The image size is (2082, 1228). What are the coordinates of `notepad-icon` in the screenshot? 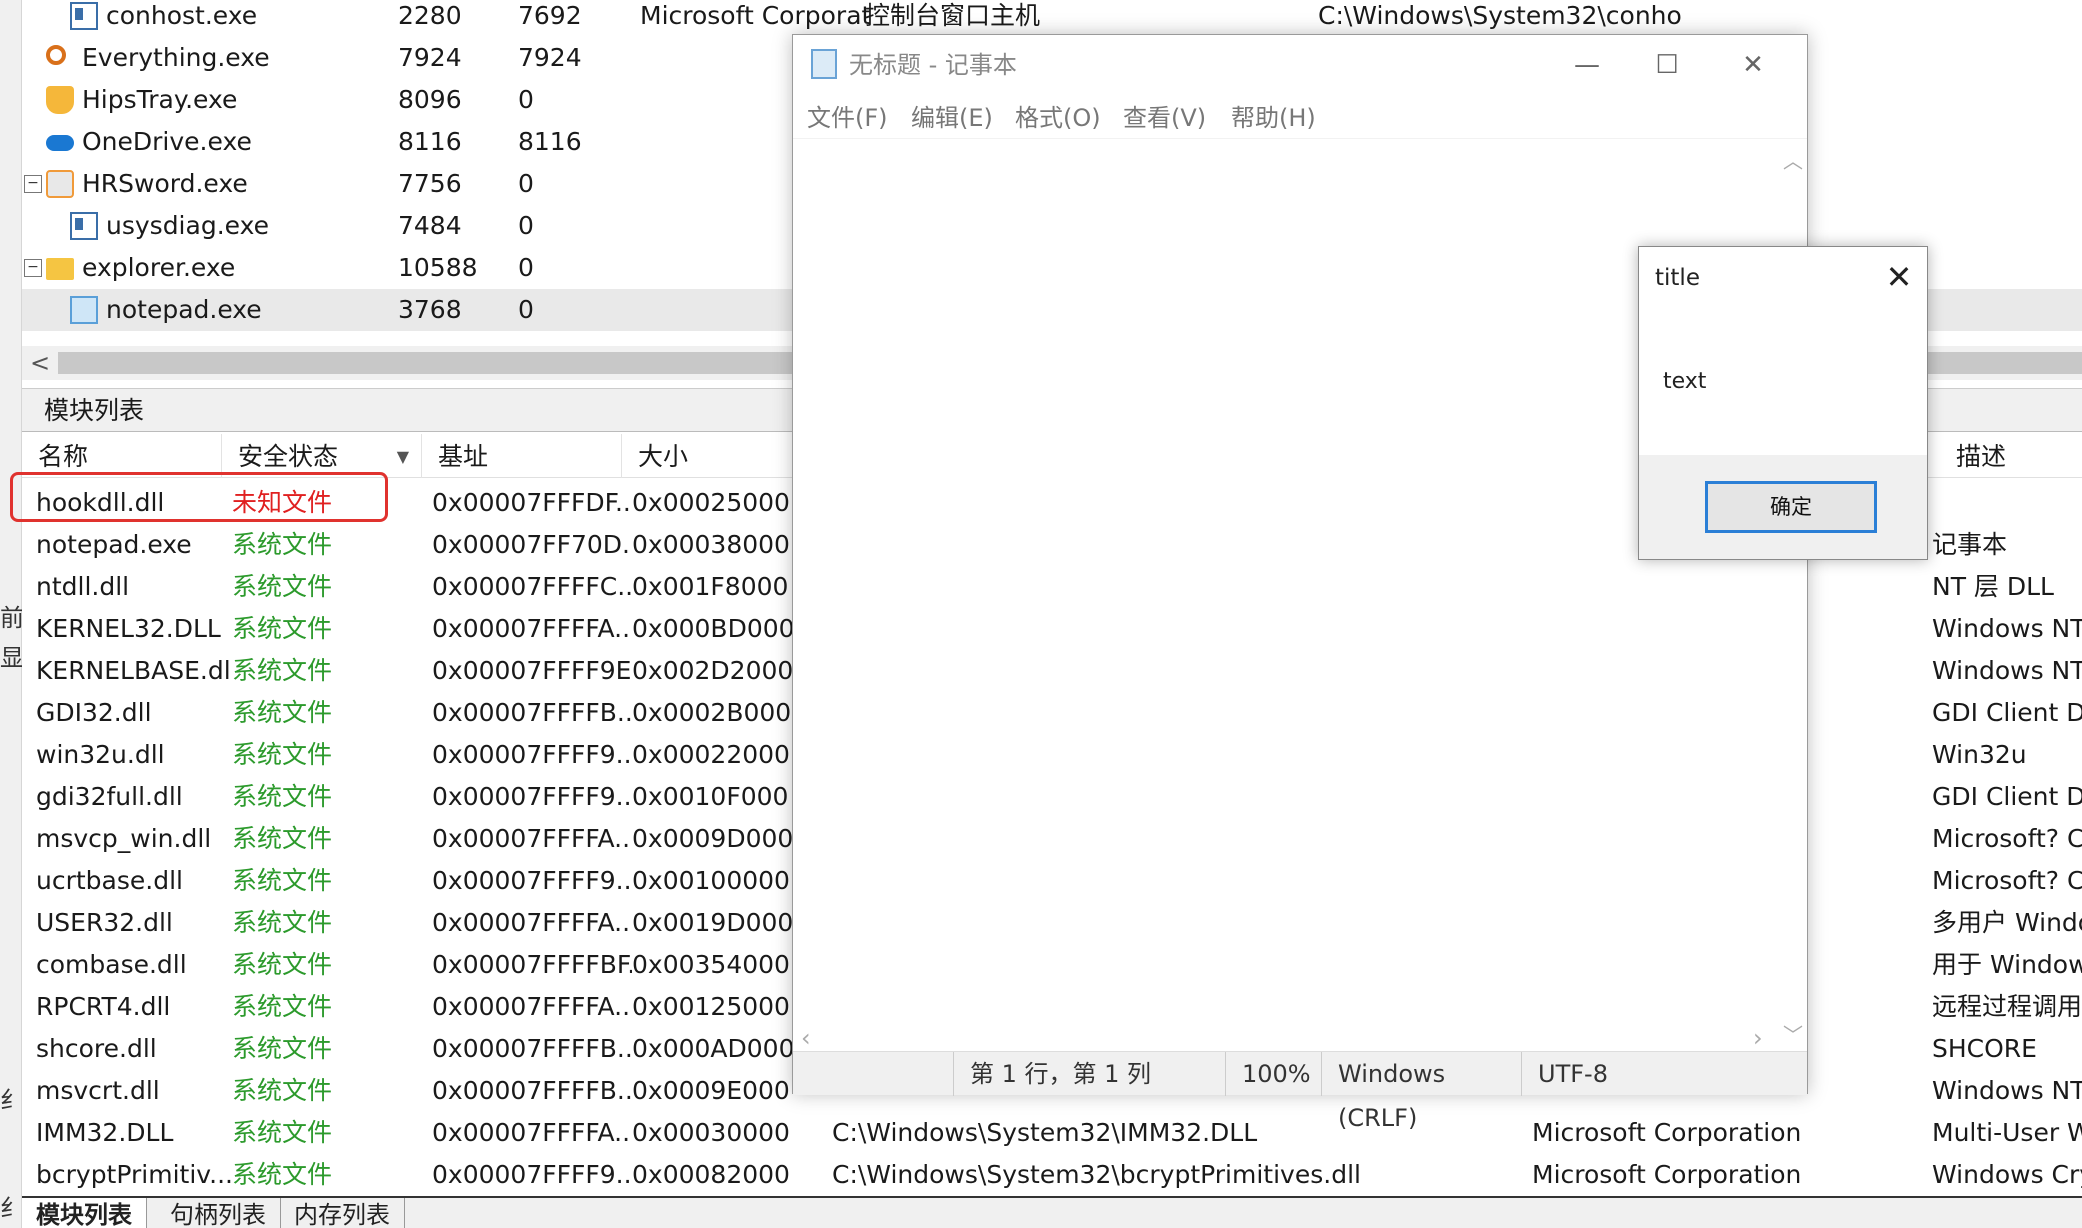 It's located at (84, 310).